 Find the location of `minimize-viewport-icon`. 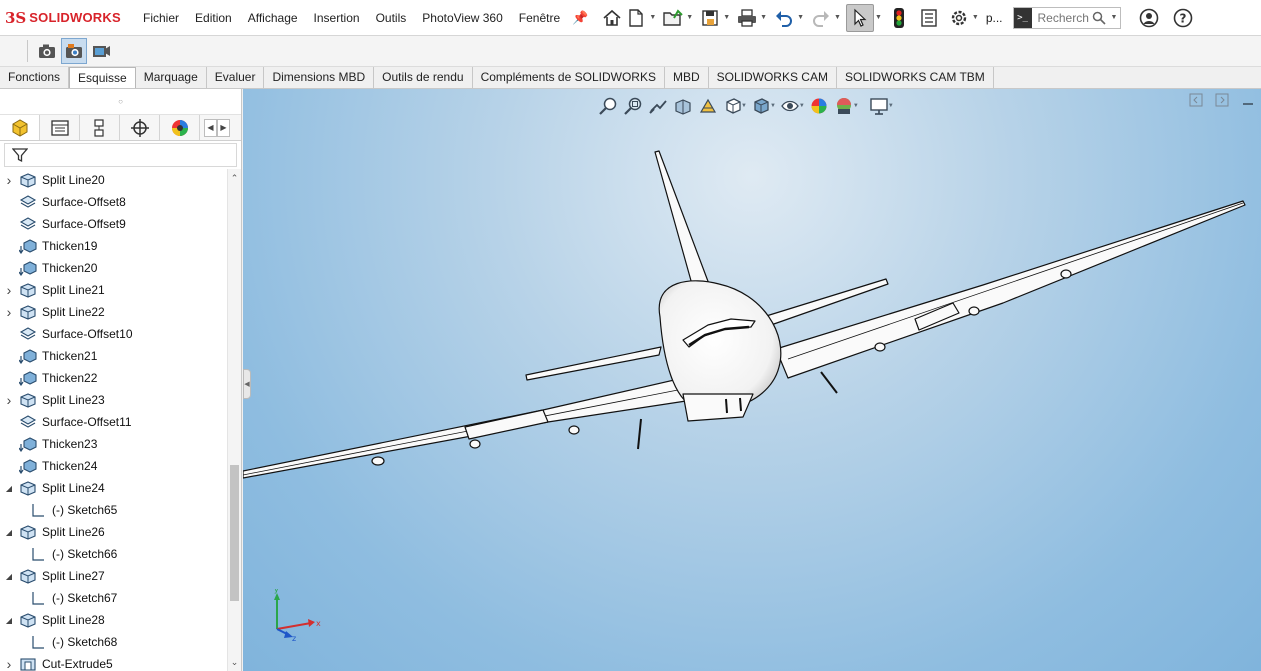

minimize-viewport-icon is located at coordinates (1248, 100).